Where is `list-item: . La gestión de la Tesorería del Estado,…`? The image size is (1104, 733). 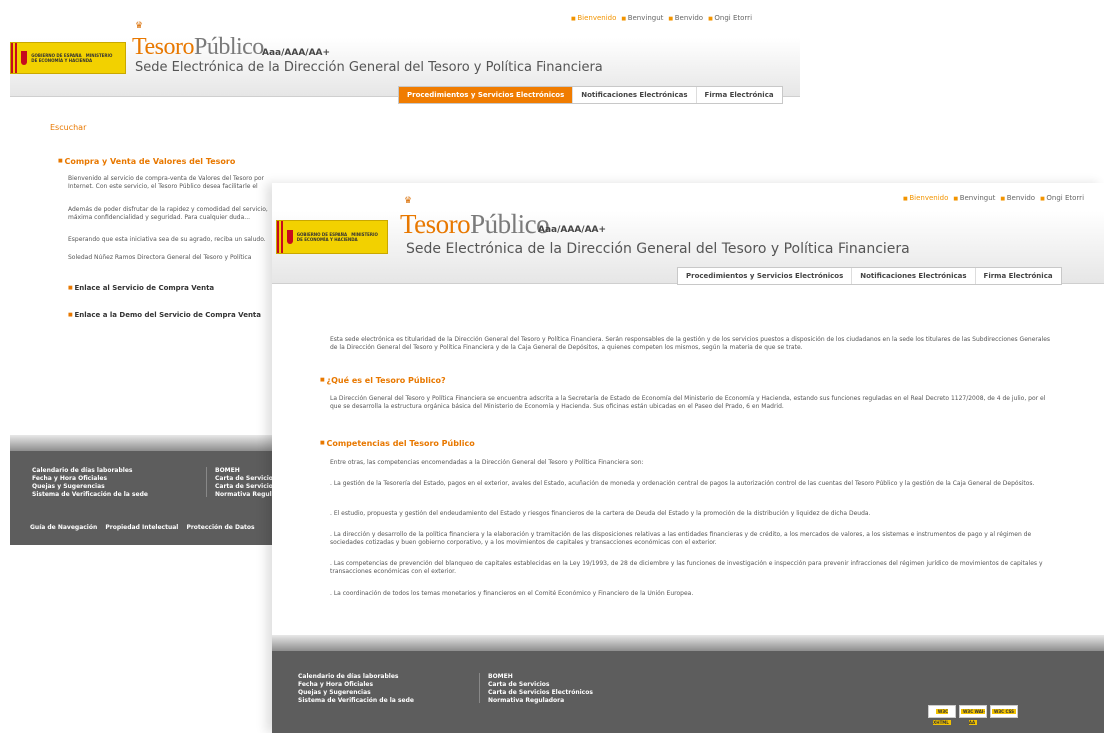 list-item: . La gestión de la Tesorería del Estado,… is located at coordinates (682, 483).